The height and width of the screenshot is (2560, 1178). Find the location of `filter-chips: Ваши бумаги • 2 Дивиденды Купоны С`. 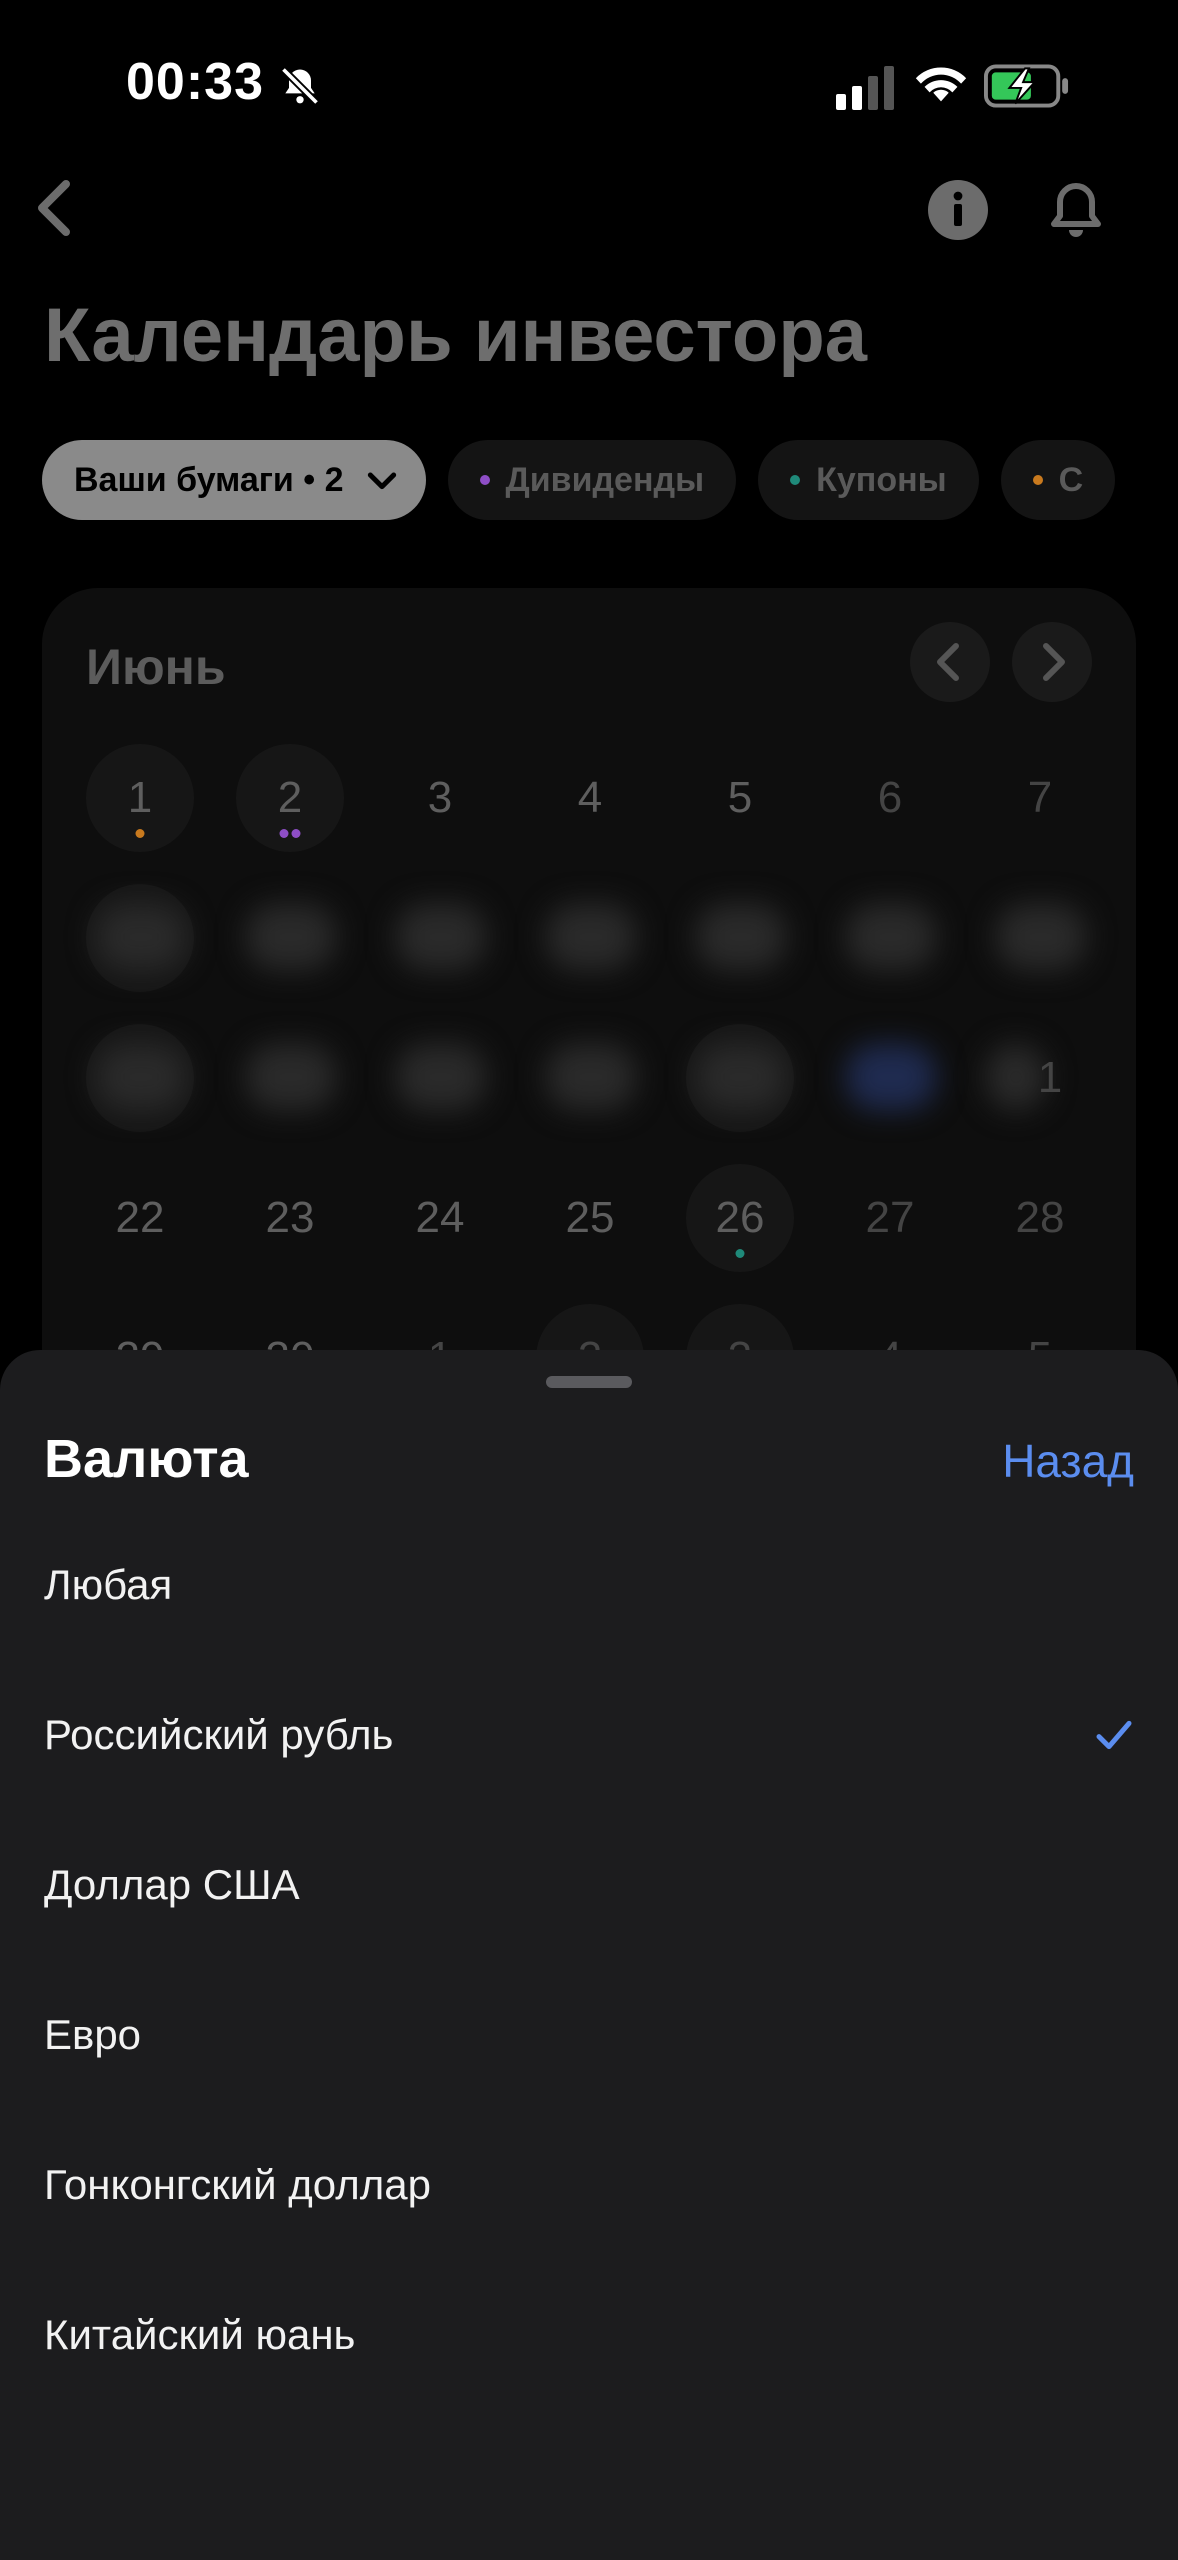

filter-chips: Ваши бумаги • 2 Дивиденды Купоны С is located at coordinates (579, 480).